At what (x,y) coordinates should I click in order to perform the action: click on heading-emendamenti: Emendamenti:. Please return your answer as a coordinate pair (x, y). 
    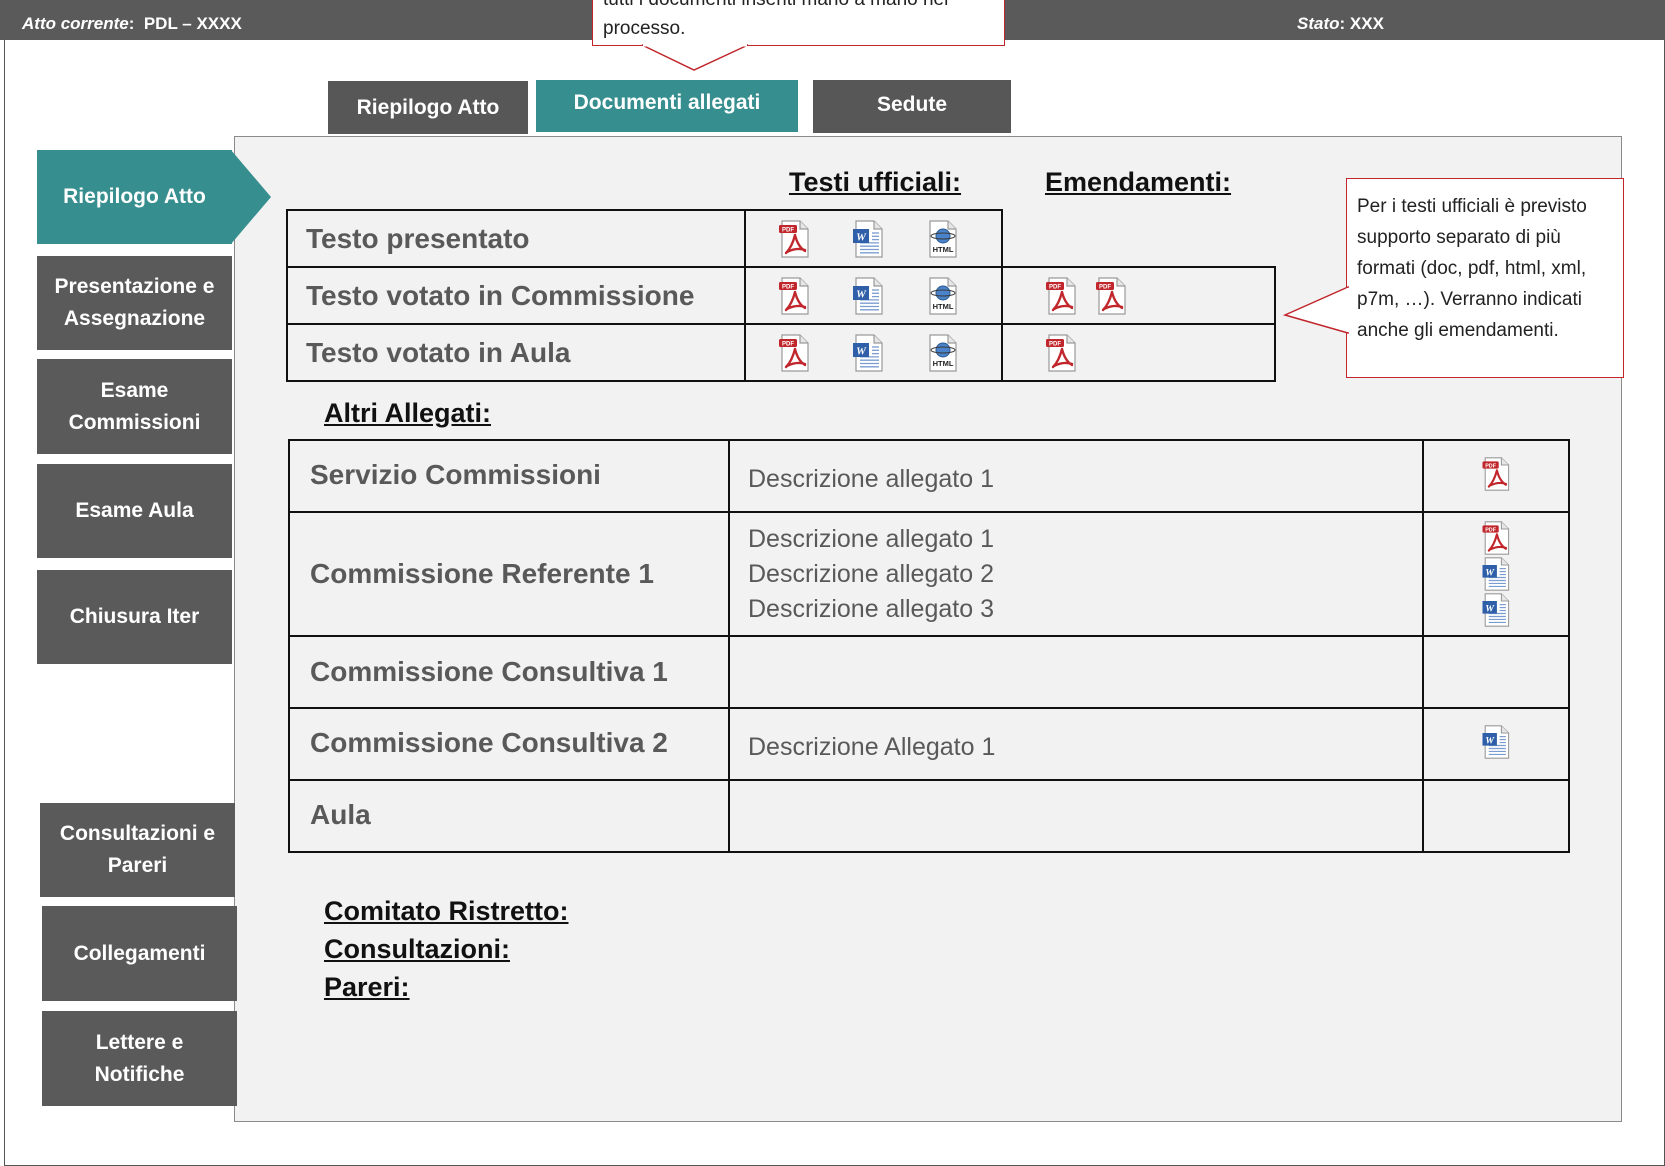
    Looking at the image, I should click on (1138, 182).